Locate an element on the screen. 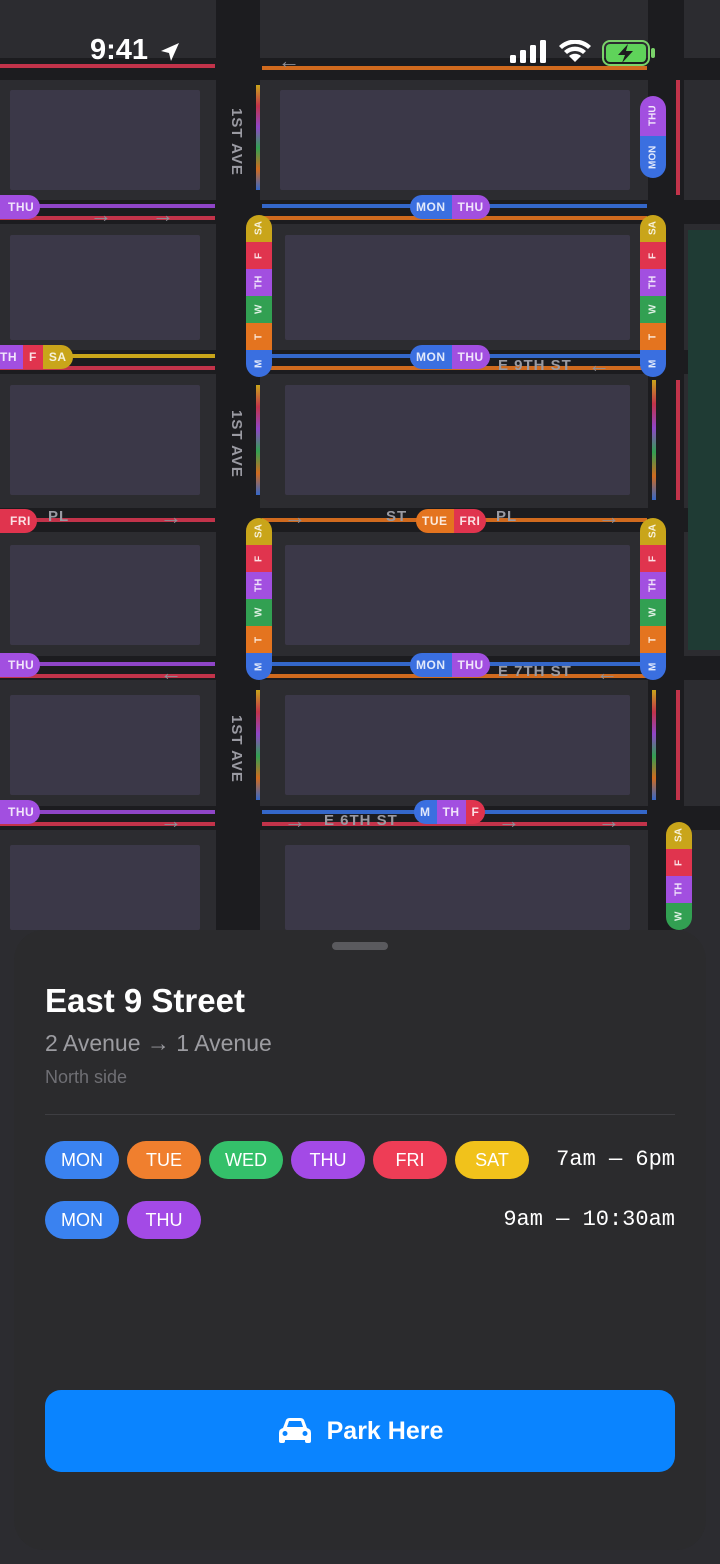 The height and width of the screenshot is (1564, 720). location-arrow-icon is located at coordinates (170, 52).